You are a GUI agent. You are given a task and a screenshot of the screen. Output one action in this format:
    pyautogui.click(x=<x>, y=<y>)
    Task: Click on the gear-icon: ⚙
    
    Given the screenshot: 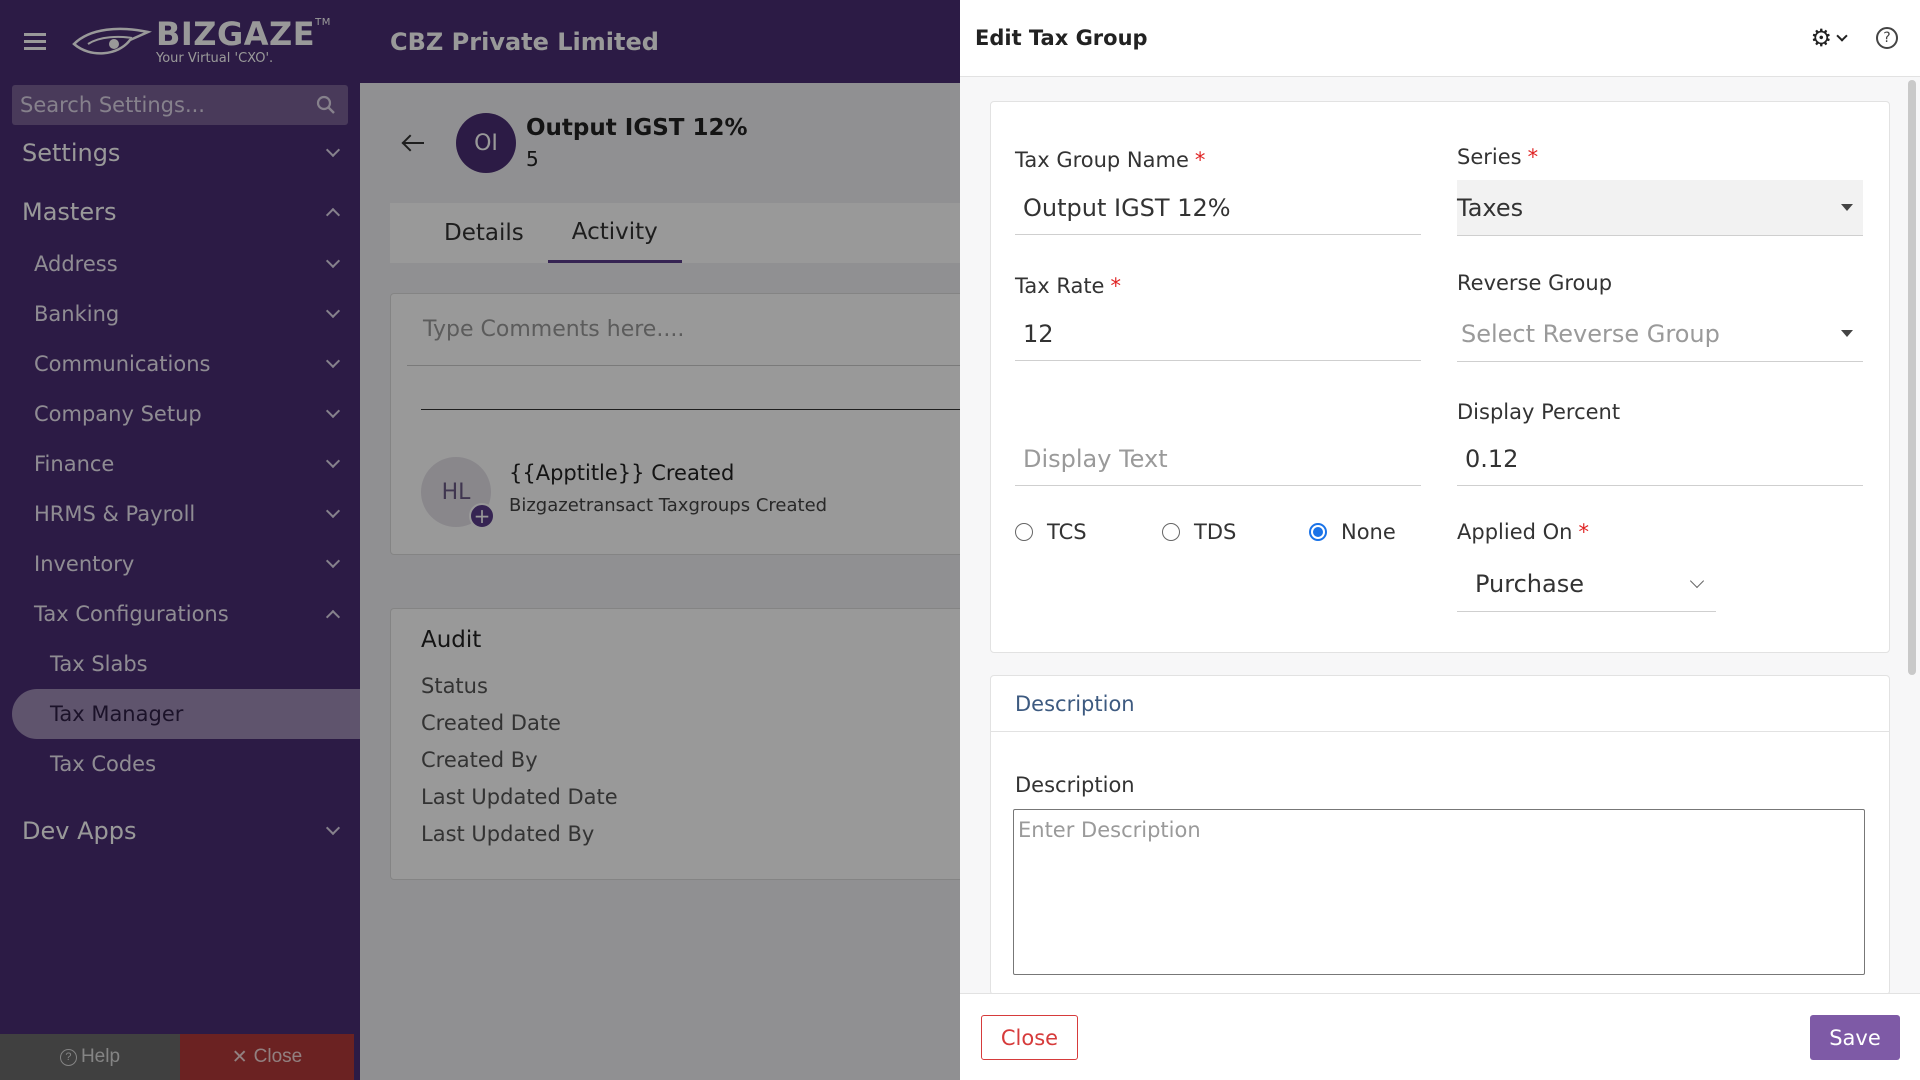 What is the action you would take?
    pyautogui.click(x=1821, y=38)
    